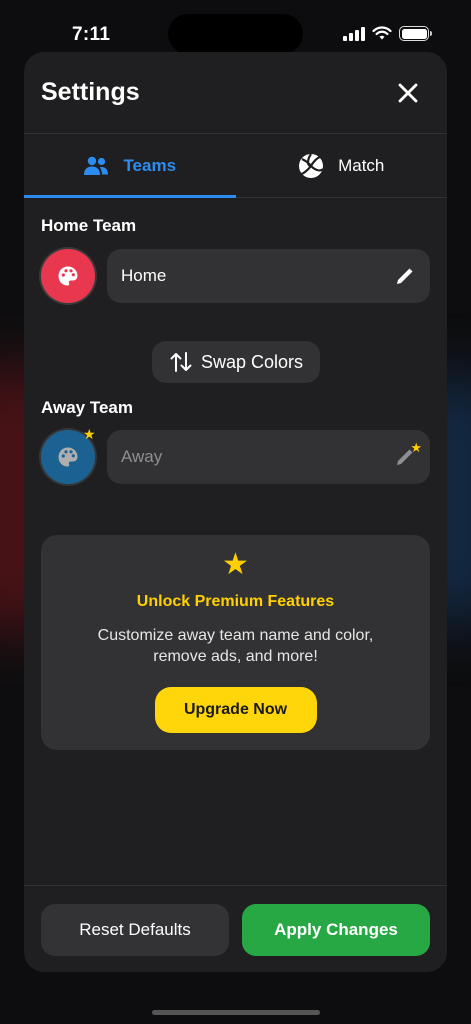 The height and width of the screenshot is (1024, 471). What do you see at coordinates (89, 225) in the screenshot?
I see `home-team-label: Home Team` at bounding box center [89, 225].